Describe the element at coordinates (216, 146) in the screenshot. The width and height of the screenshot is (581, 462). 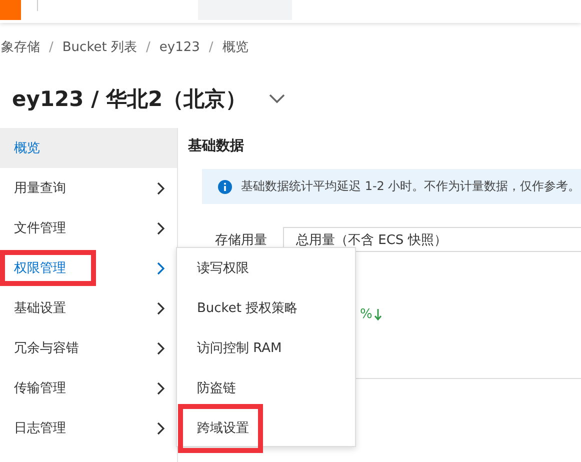
I see `section-title: 基础数据` at that location.